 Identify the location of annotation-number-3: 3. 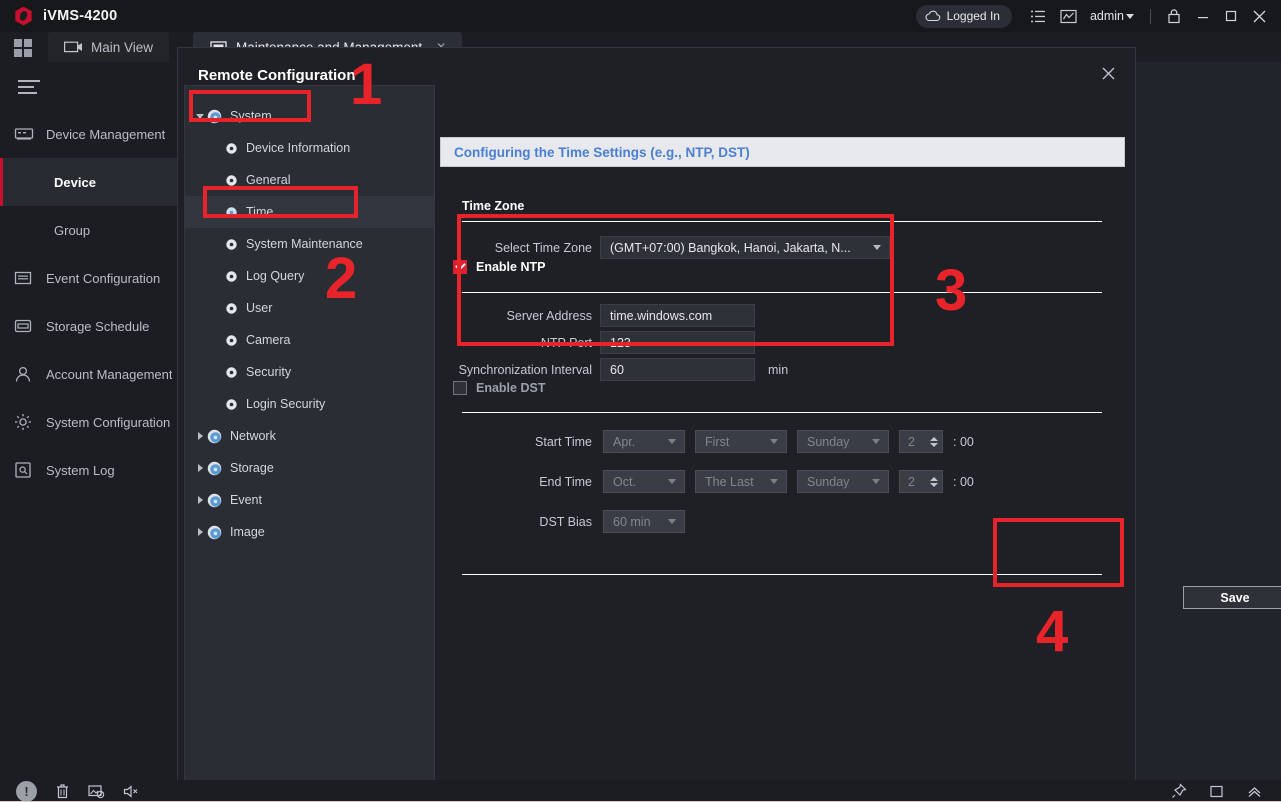
(951, 290).